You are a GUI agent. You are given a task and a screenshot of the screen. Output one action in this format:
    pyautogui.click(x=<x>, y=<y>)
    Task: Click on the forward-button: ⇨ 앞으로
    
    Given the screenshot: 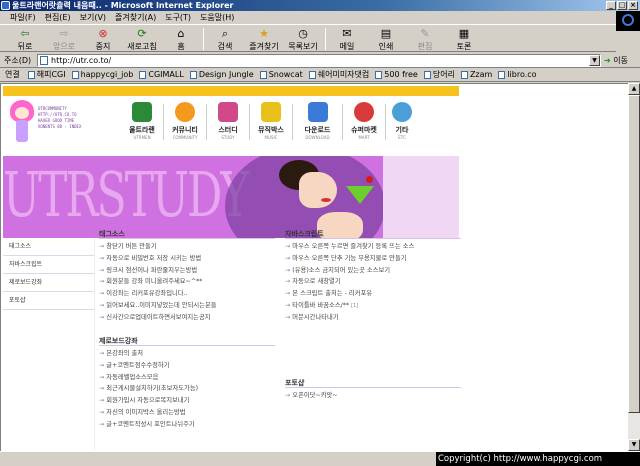 What is the action you would take?
    pyautogui.click(x=64, y=39)
    